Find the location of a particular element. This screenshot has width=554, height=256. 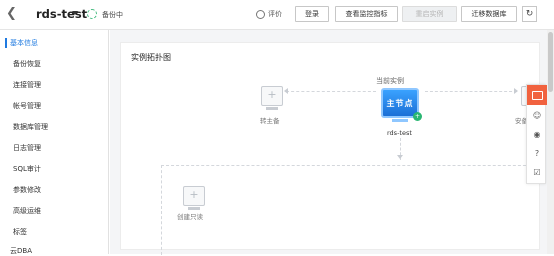

current-instance-label: 当前实例 is located at coordinates (390, 81).